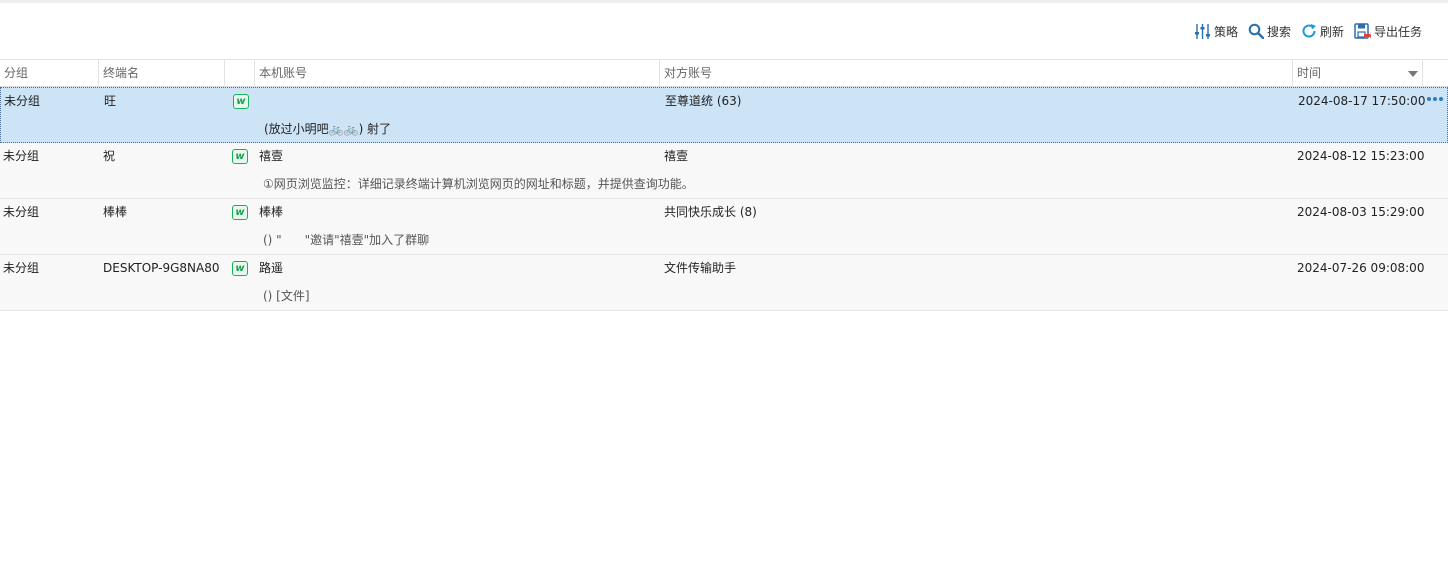 This screenshot has height=575, width=1448. I want to click on search-label: 搜索, so click(1278, 31).